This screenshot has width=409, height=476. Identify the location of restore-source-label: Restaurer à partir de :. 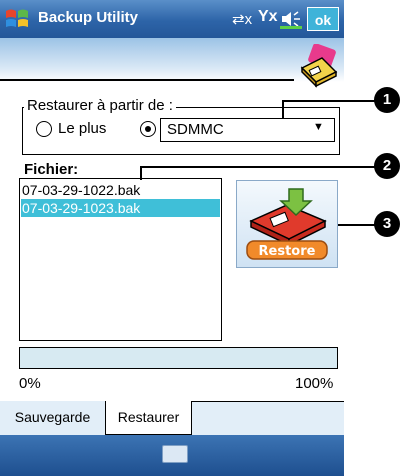
(100, 105).